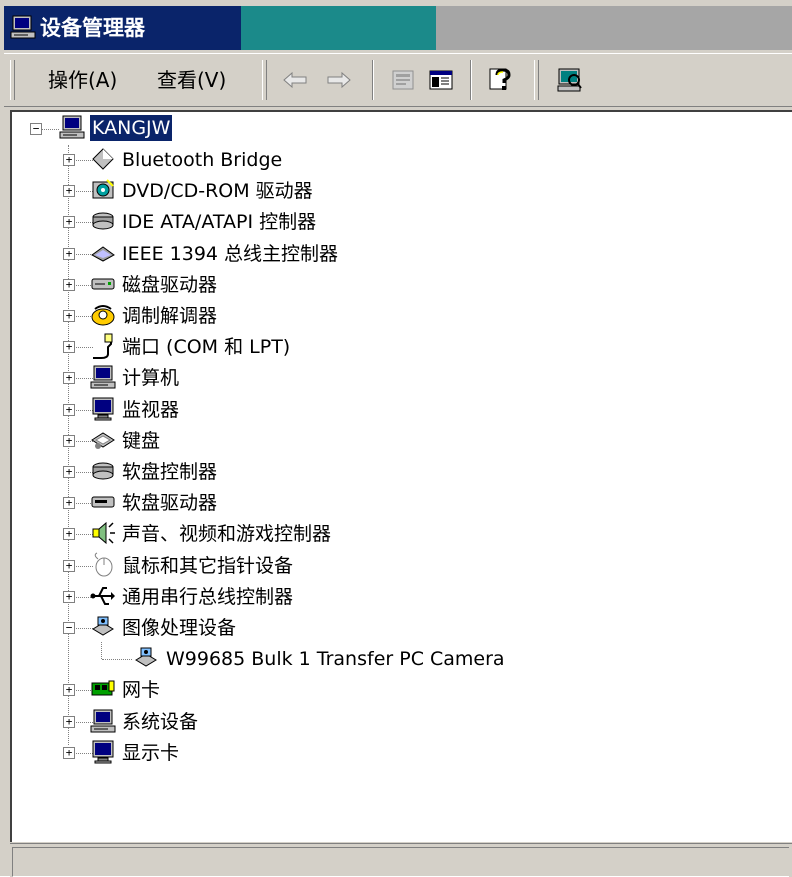  I want to click on imaging-device-icon, so click(103, 626).